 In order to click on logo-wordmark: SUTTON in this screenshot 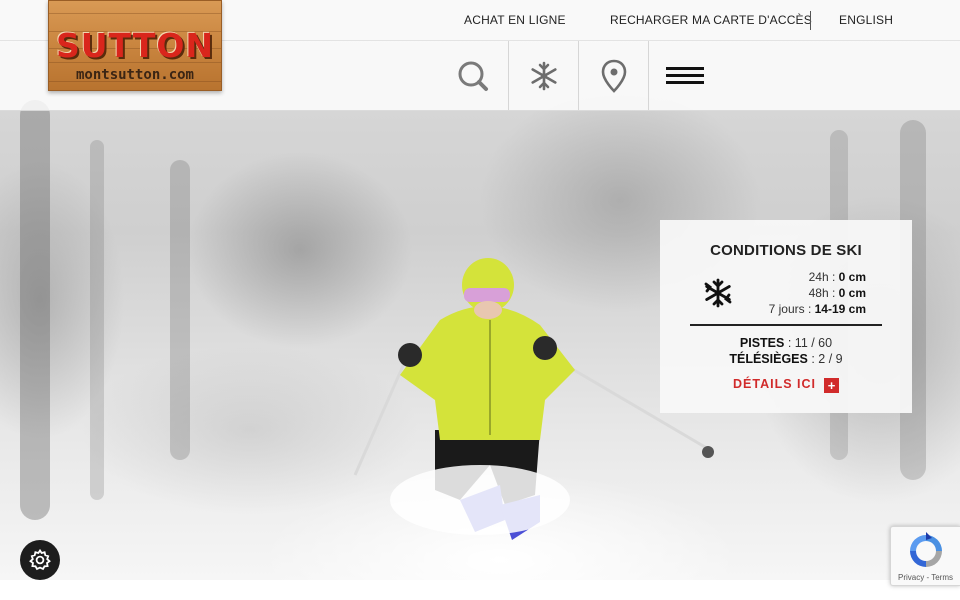, I will do `click(134, 45)`.